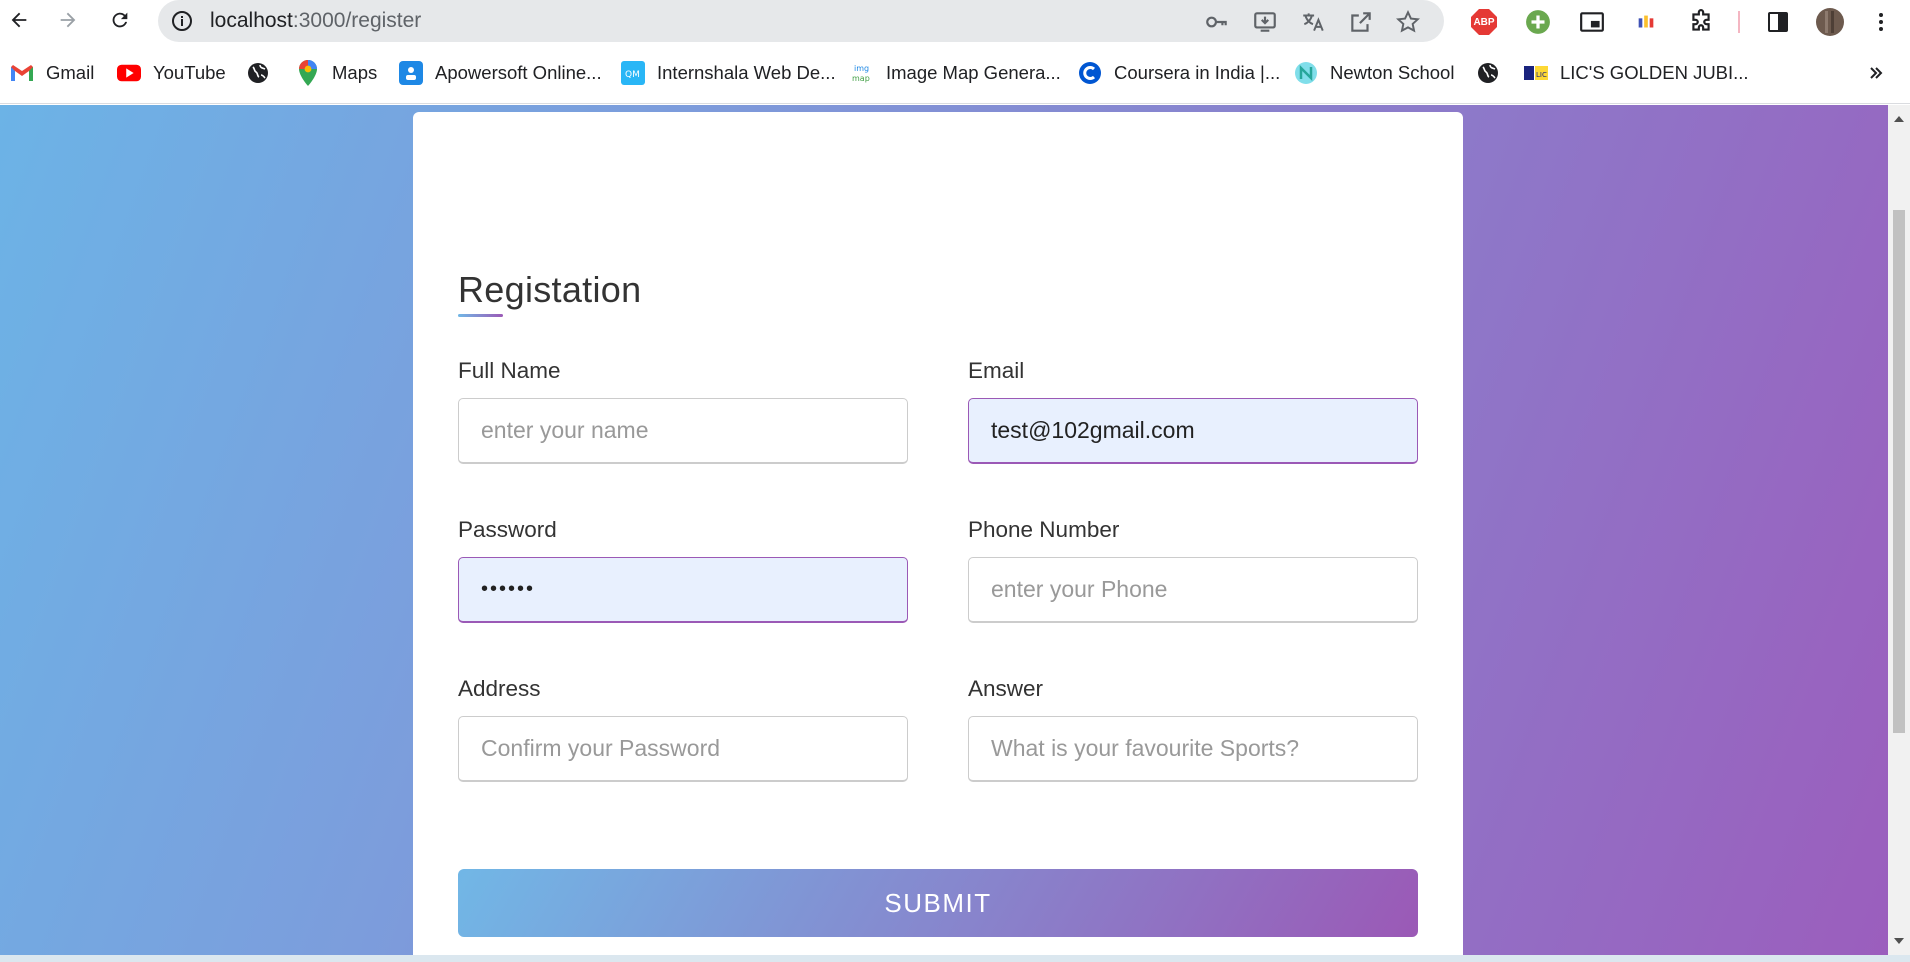 The image size is (1910, 962). I want to click on svg-text: QM, so click(632, 75).